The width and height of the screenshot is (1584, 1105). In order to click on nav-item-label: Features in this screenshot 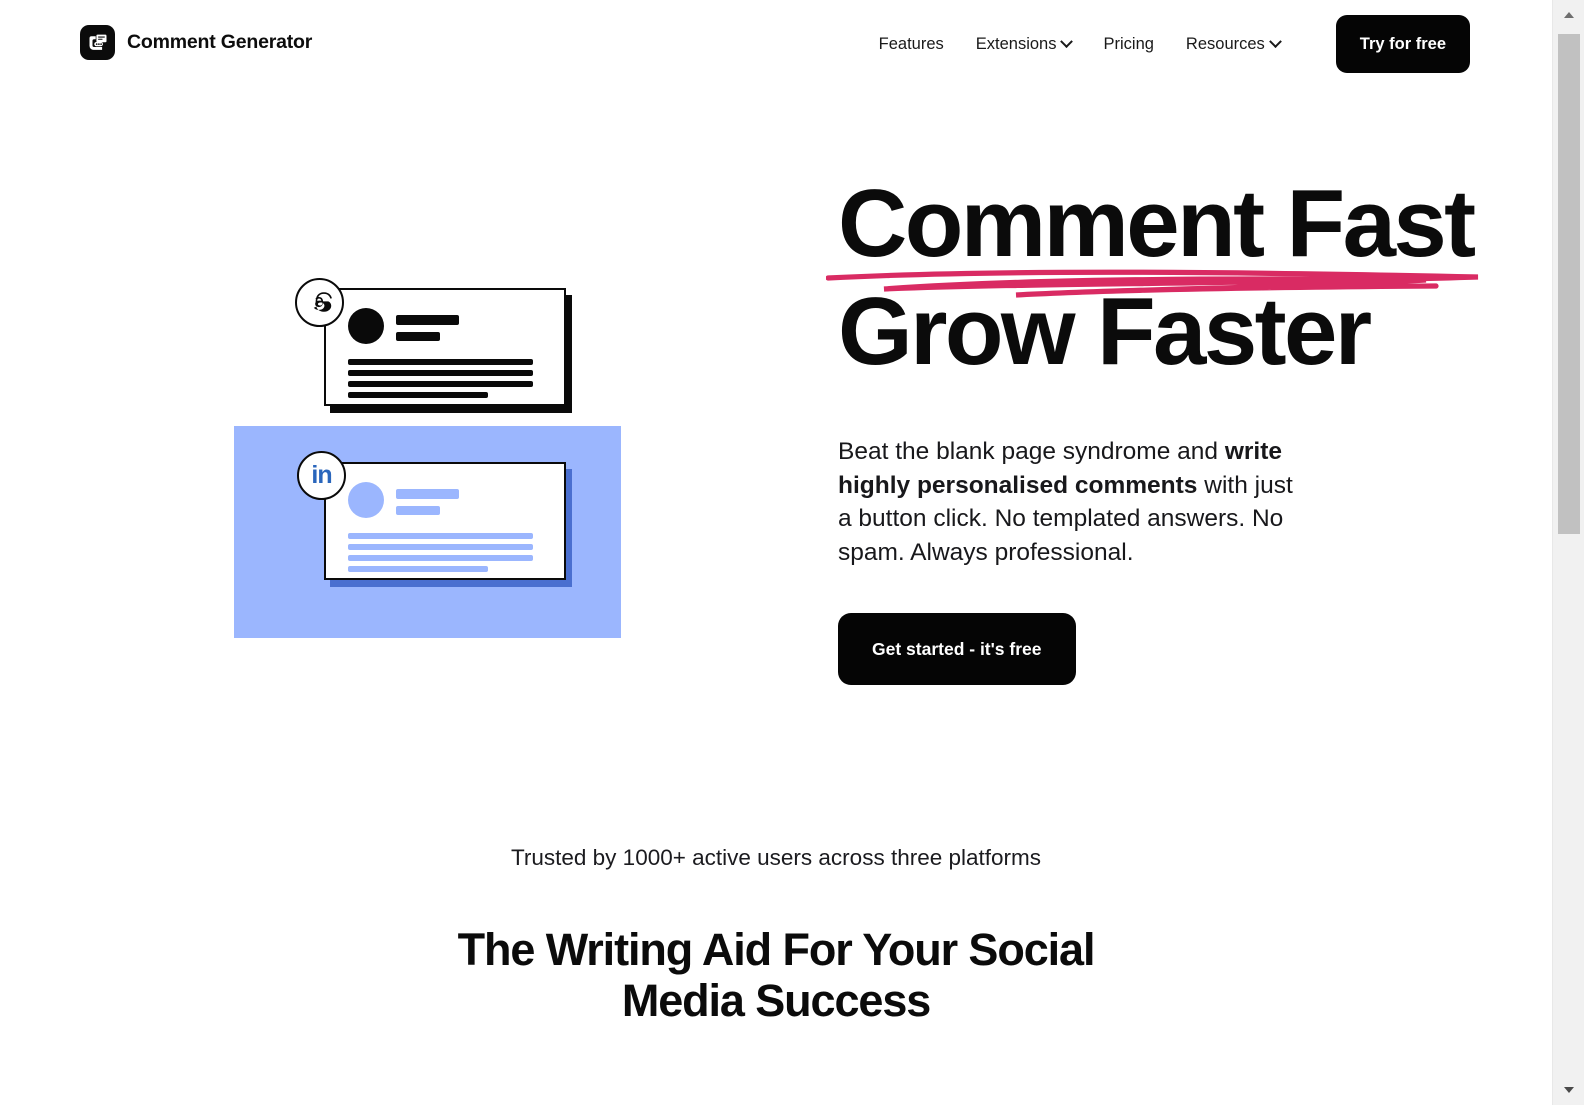, I will do `click(911, 43)`.